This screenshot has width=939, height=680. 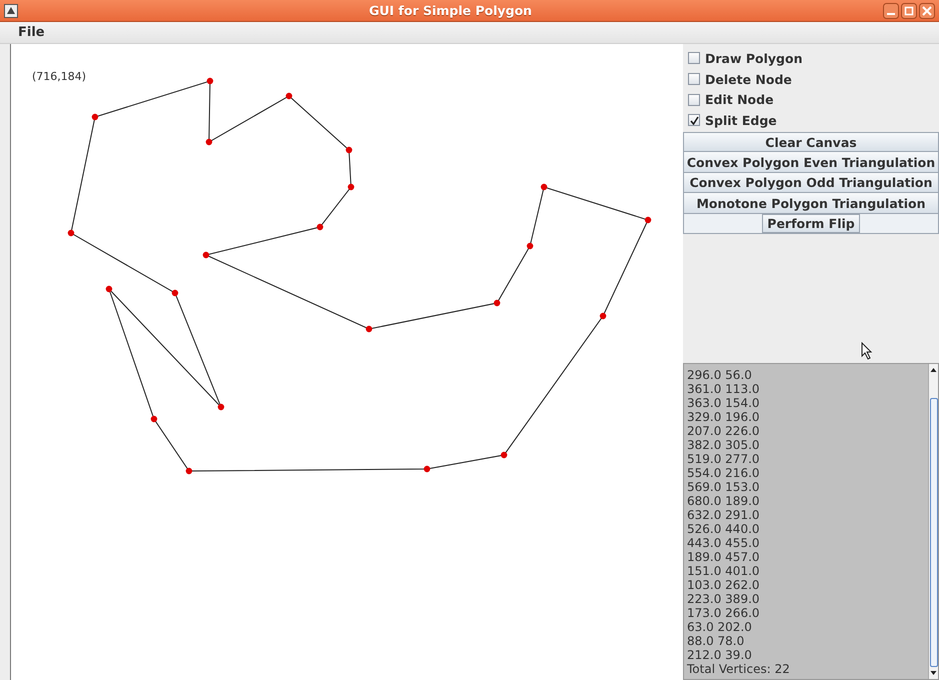 What do you see at coordinates (811, 120) in the screenshot?
I see `option-checkbox: Split Edge` at bounding box center [811, 120].